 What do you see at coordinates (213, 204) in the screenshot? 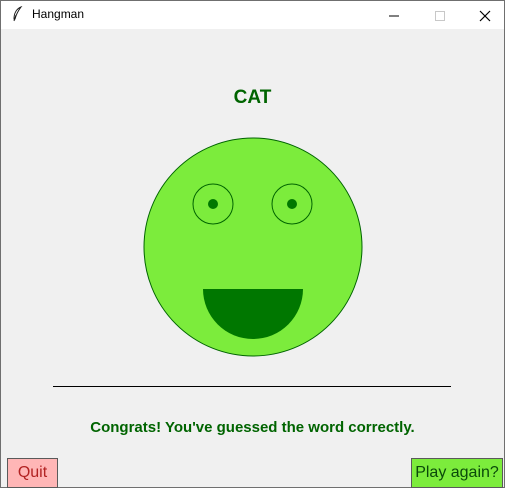
I see `left-pupil` at bounding box center [213, 204].